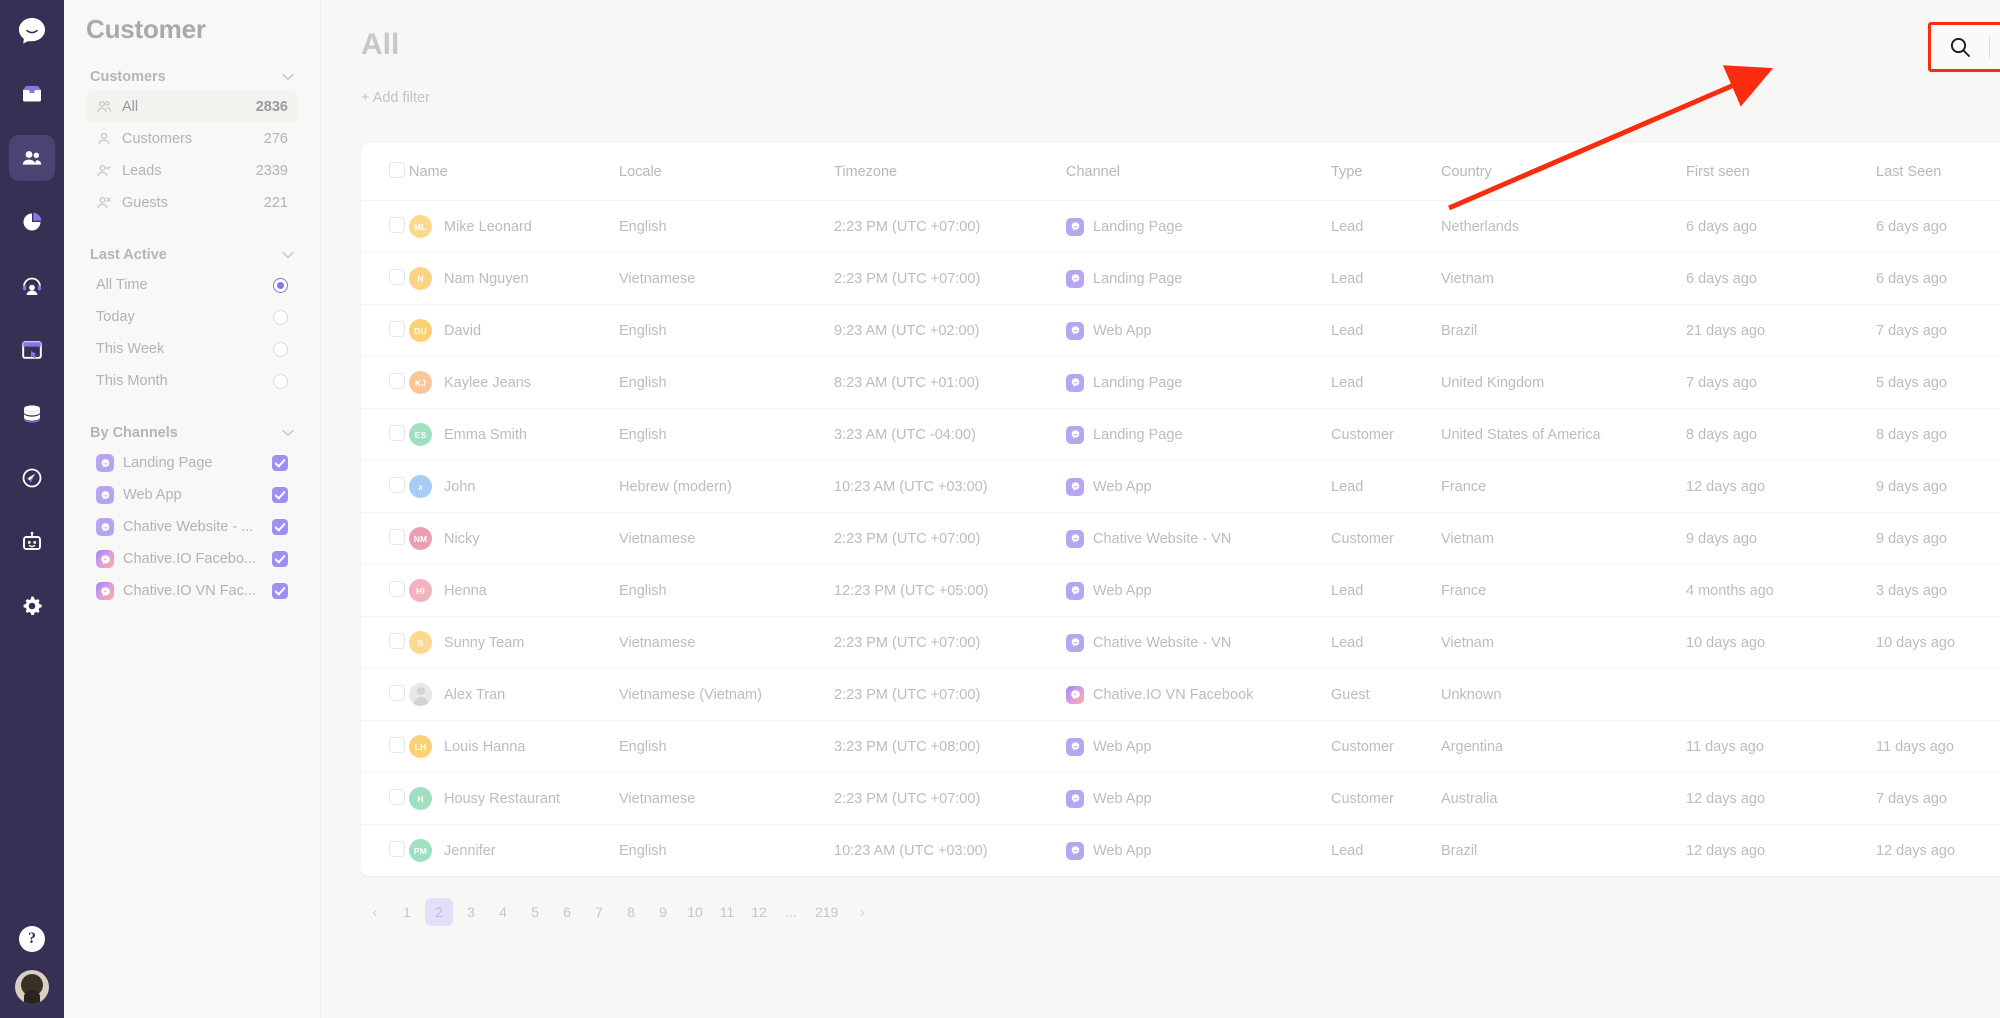 The image size is (2000, 1018). I want to click on pagination-page-4: 4, so click(503, 912).